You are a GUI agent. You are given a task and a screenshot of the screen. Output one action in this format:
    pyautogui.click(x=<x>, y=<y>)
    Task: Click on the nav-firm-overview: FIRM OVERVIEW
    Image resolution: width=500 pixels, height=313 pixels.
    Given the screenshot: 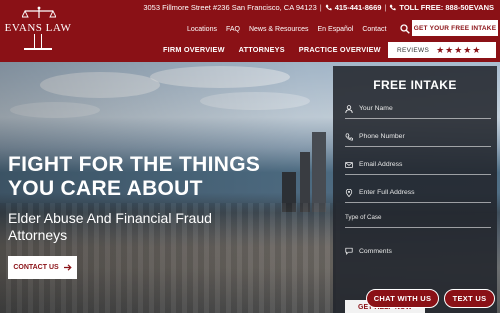 What is the action you would take?
    pyautogui.click(x=194, y=49)
    